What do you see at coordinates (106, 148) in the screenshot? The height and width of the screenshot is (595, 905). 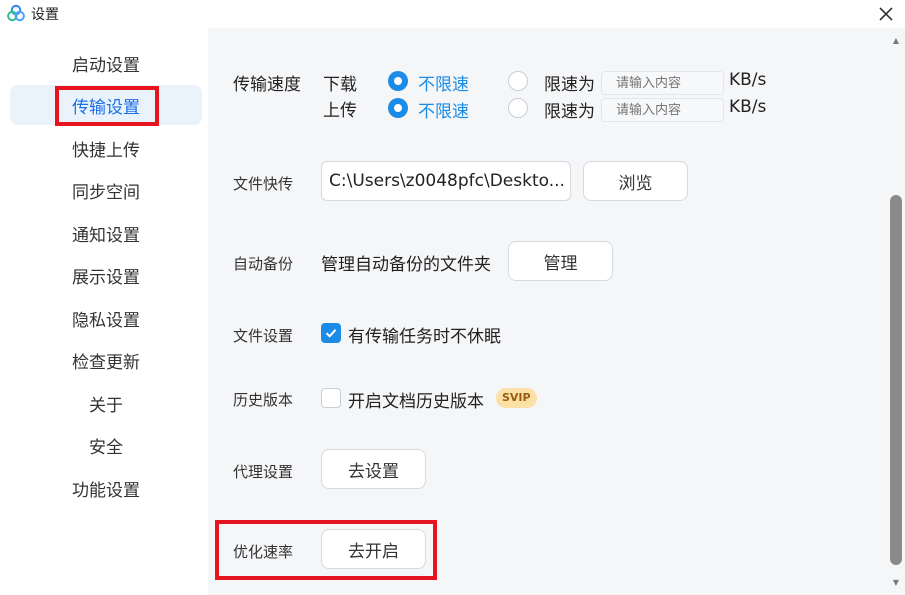 I see `sidebar-item-quick-upload: 快捷上传` at bounding box center [106, 148].